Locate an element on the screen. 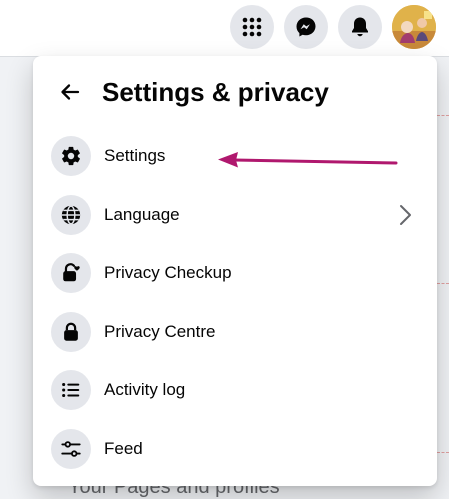 This screenshot has width=449, height=499. menu-item-label: Privacy Centre is located at coordinates (160, 331).